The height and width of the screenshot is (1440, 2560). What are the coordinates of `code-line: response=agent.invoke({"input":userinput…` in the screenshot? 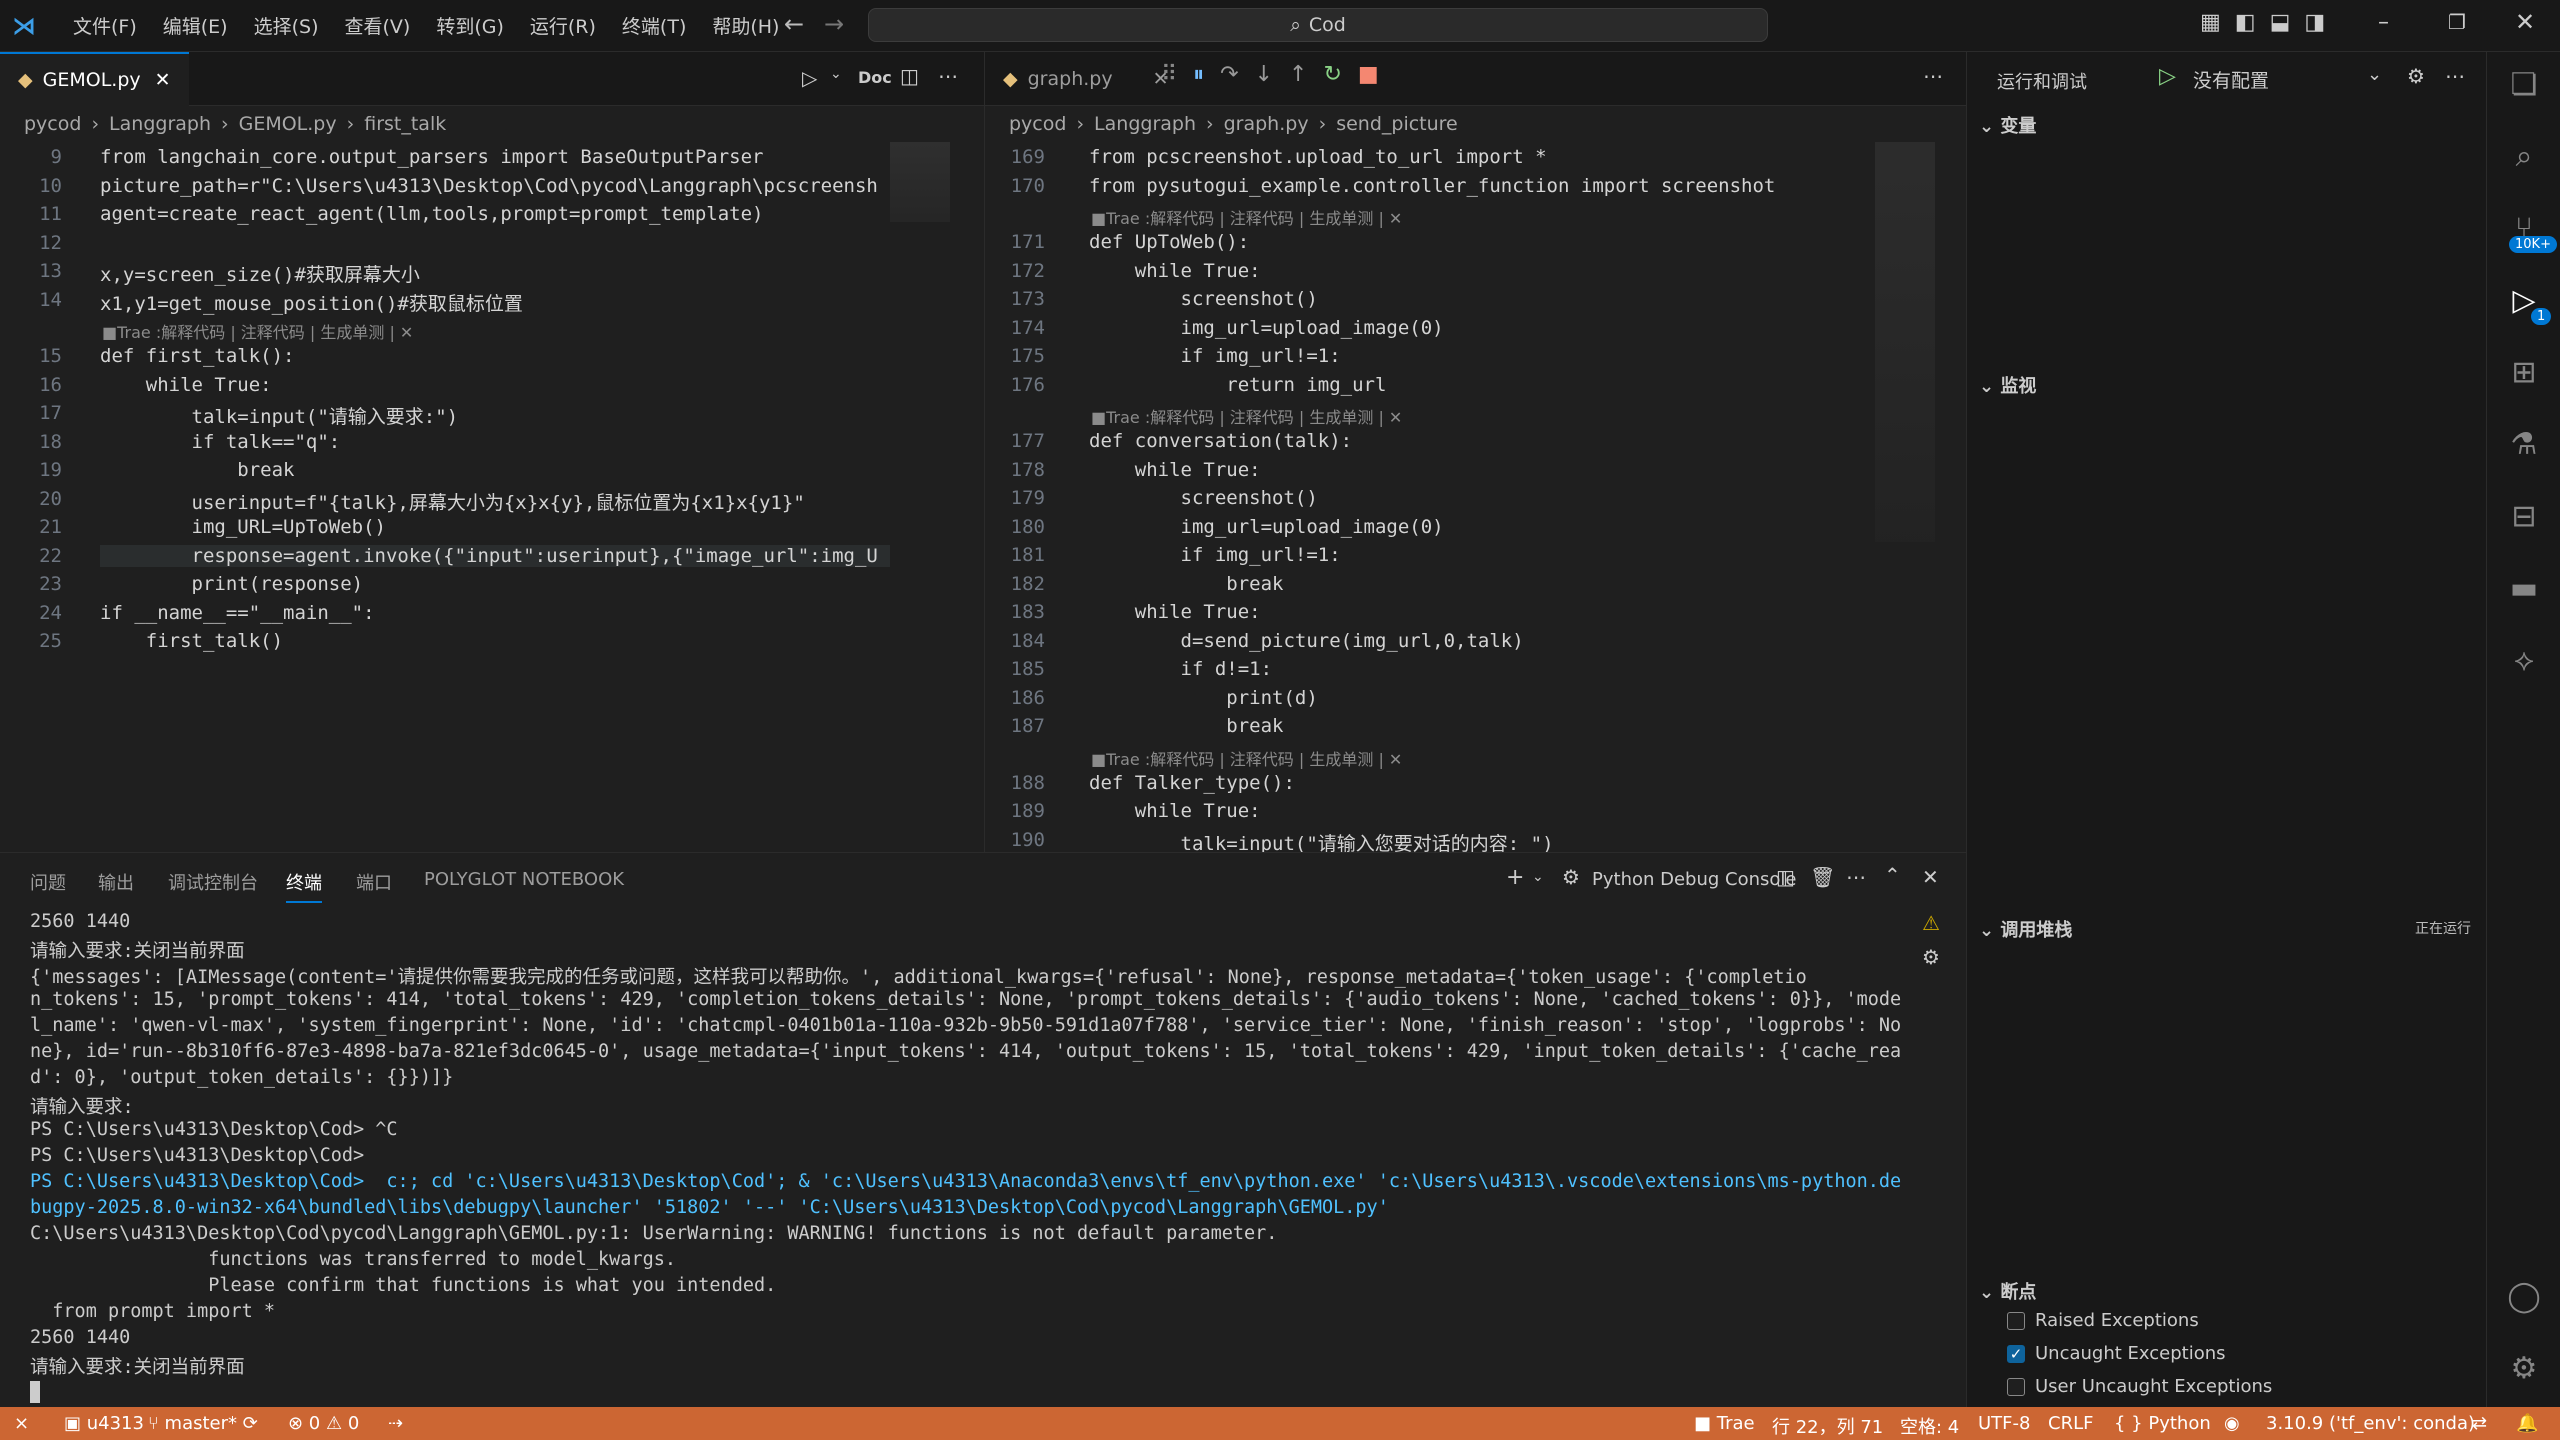 It's located at (495, 555).